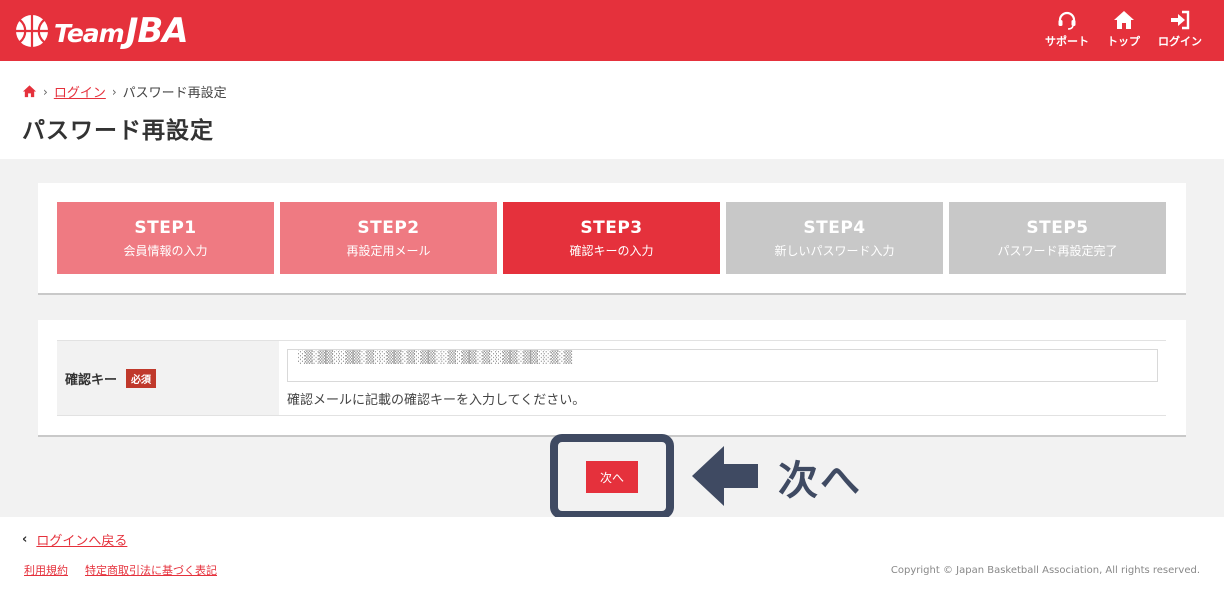 The image size is (1224, 590). What do you see at coordinates (388, 227) in the screenshot?
I see `step-title: STEP2` at bounding box center [388, 227].